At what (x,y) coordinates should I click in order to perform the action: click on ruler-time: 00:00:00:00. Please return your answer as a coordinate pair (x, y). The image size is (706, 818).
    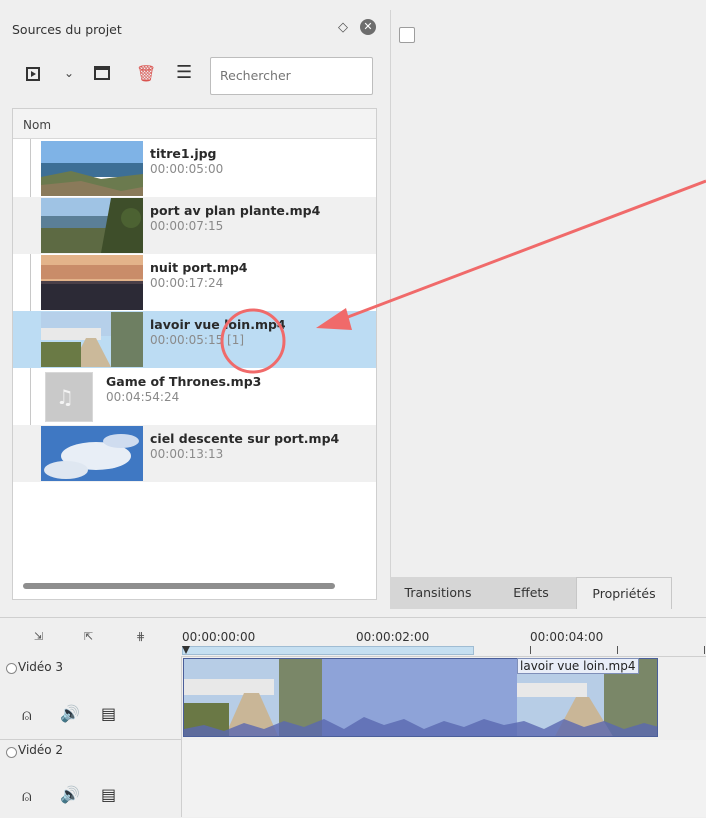
    Looking at the image, I should click on (219, 637).